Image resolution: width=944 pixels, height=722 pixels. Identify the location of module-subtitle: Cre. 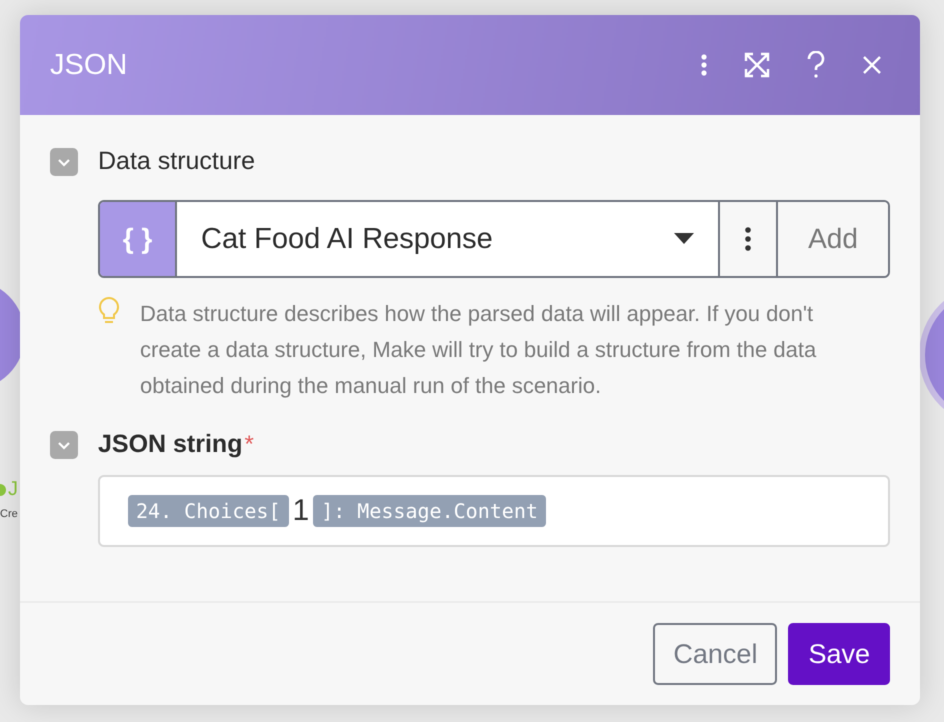
(9, 514).